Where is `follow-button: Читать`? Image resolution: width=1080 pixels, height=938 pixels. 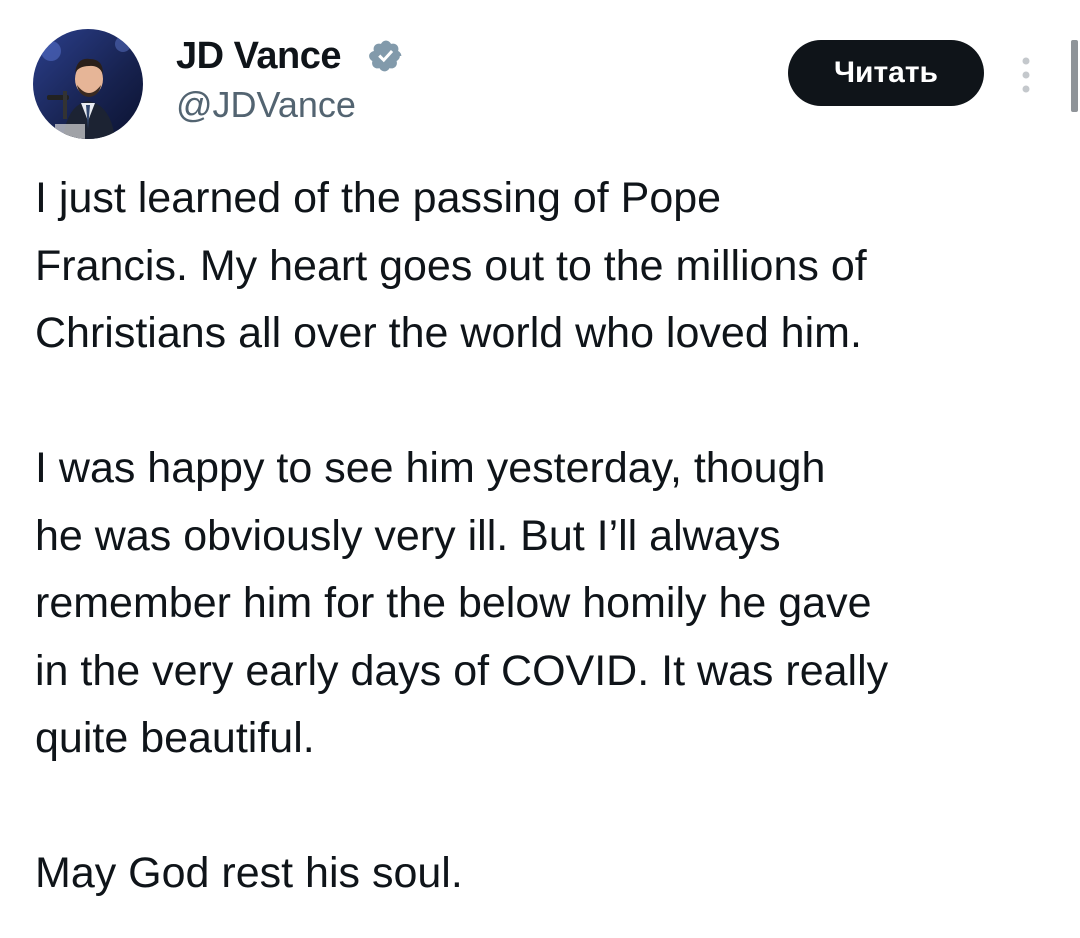
follow-button: Читать is located at coordinates (886, 73).